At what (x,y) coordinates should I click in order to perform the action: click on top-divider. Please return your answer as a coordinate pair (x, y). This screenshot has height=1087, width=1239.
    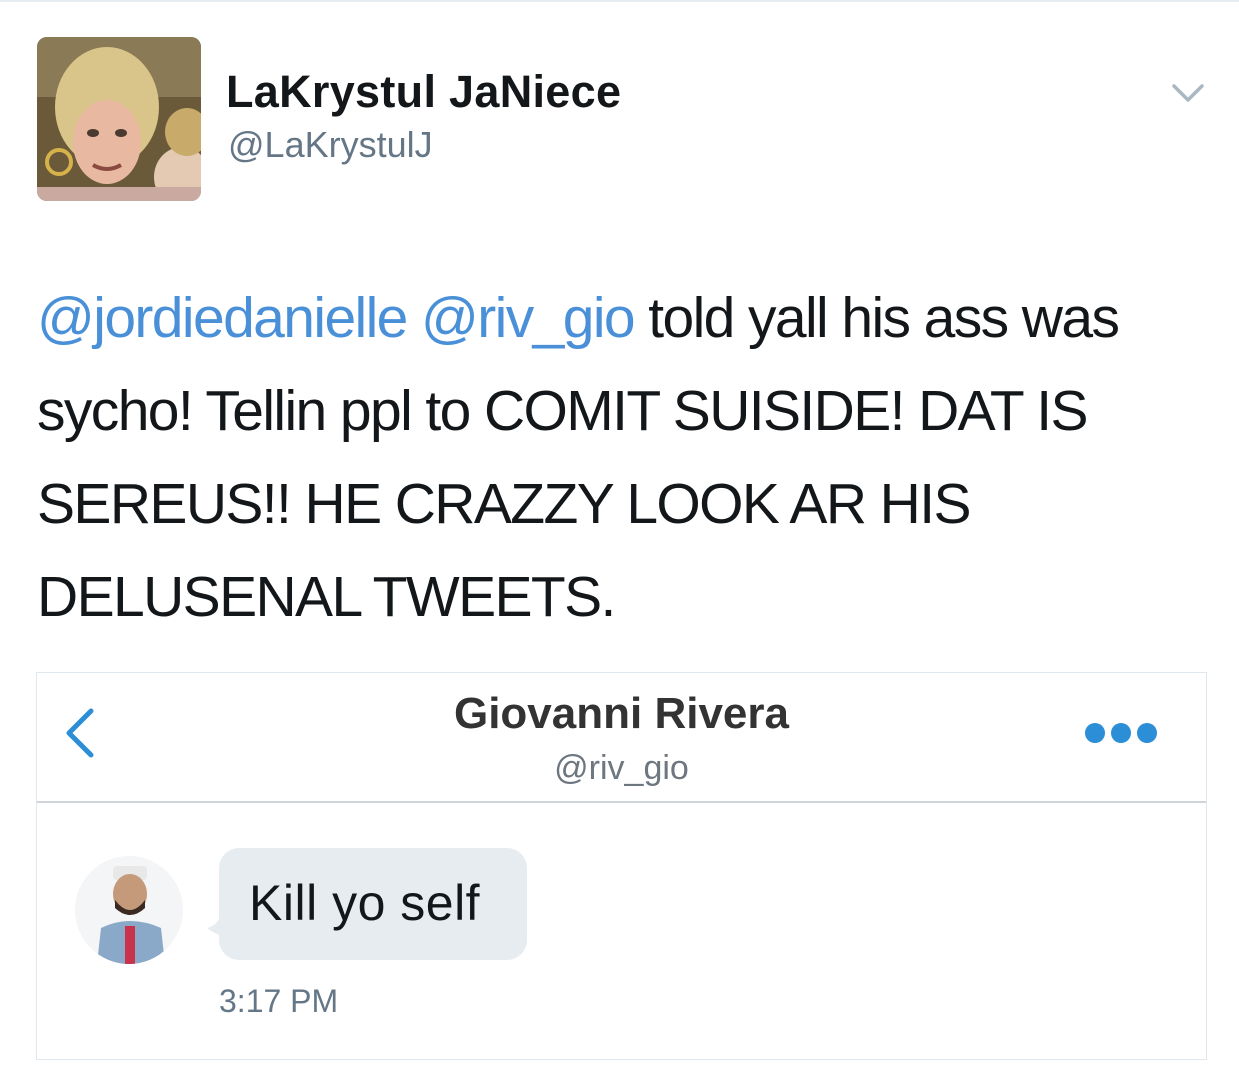
    Looking at the image, I should click on (619, 1).